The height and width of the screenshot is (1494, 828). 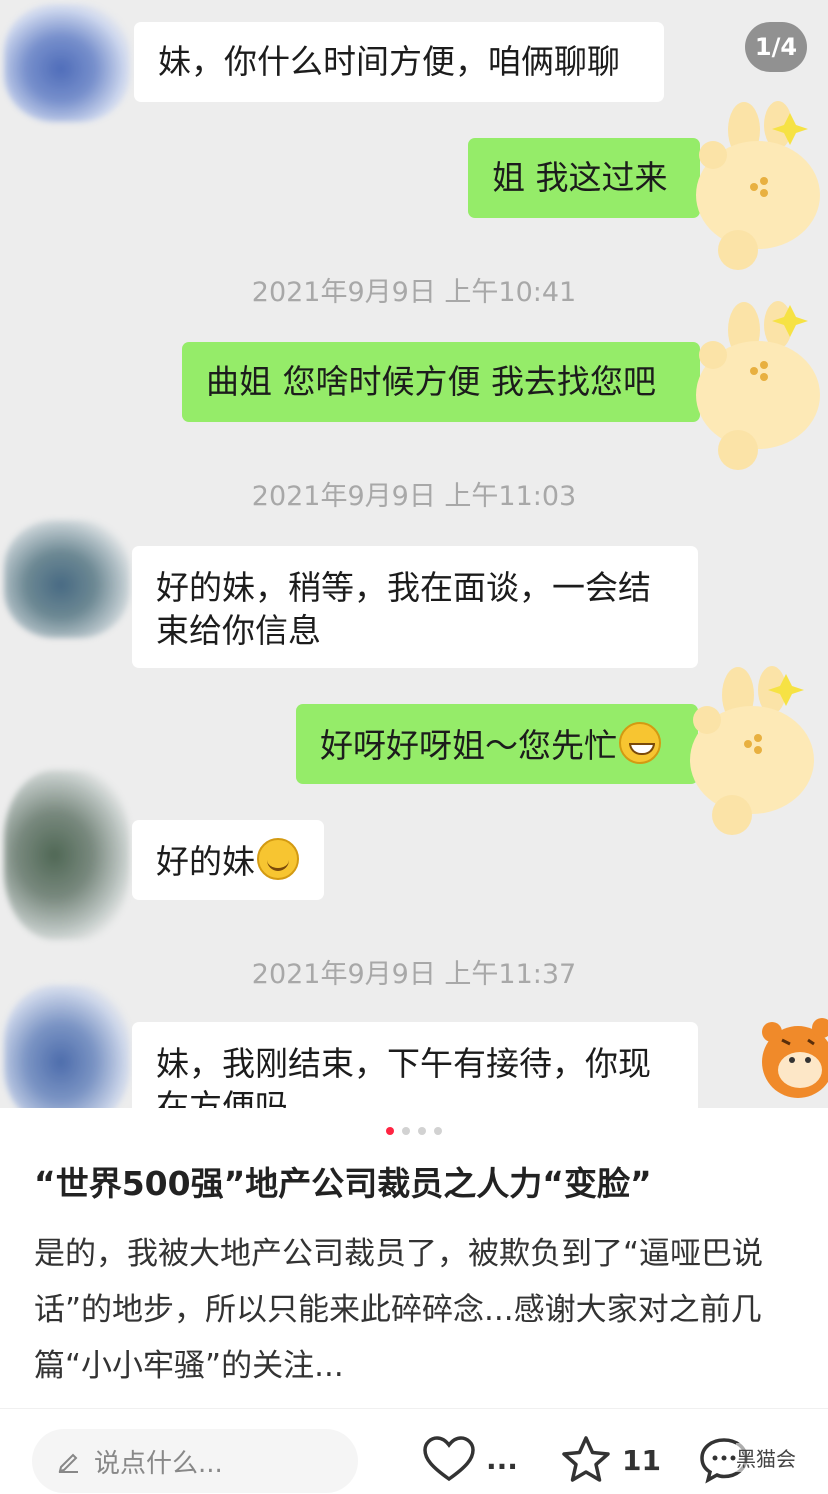 What do you see at coordinates (449, 1459) in the screenshot?
I see `heart-icon` at bounding box center [449, 1459].